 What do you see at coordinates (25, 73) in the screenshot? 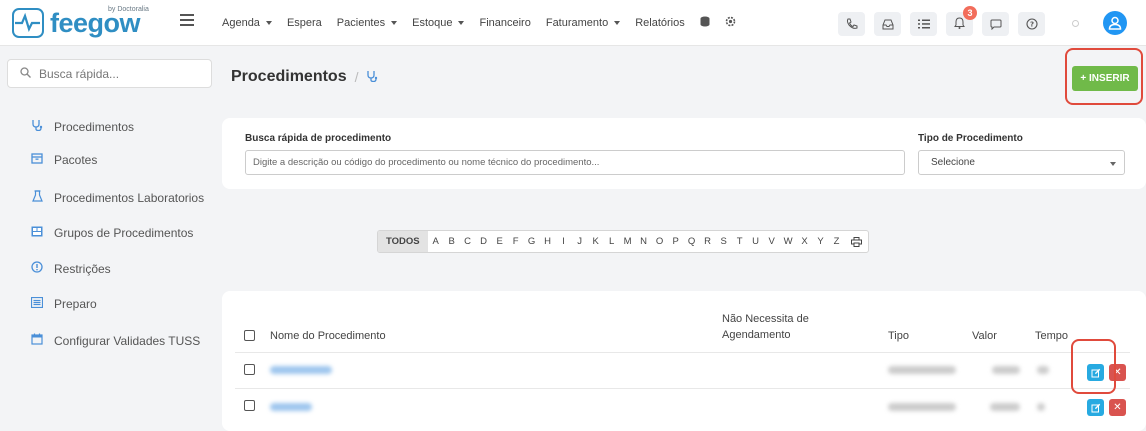
I see `search-icon` at bounding box center [25, 73].